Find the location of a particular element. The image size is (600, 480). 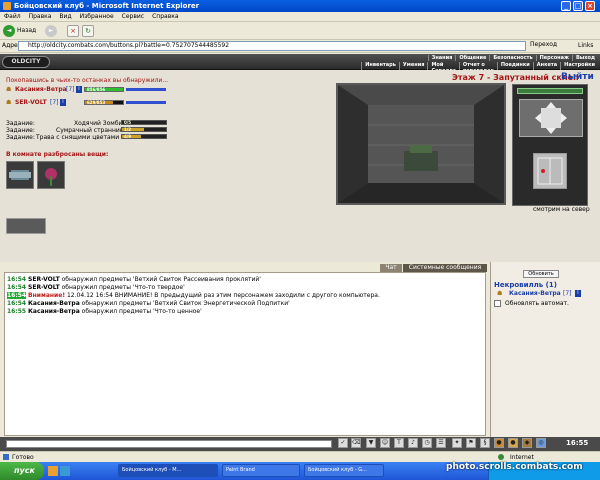

watermark-text: photo.scrolls.combats.com is located at coordinates (514, 467).